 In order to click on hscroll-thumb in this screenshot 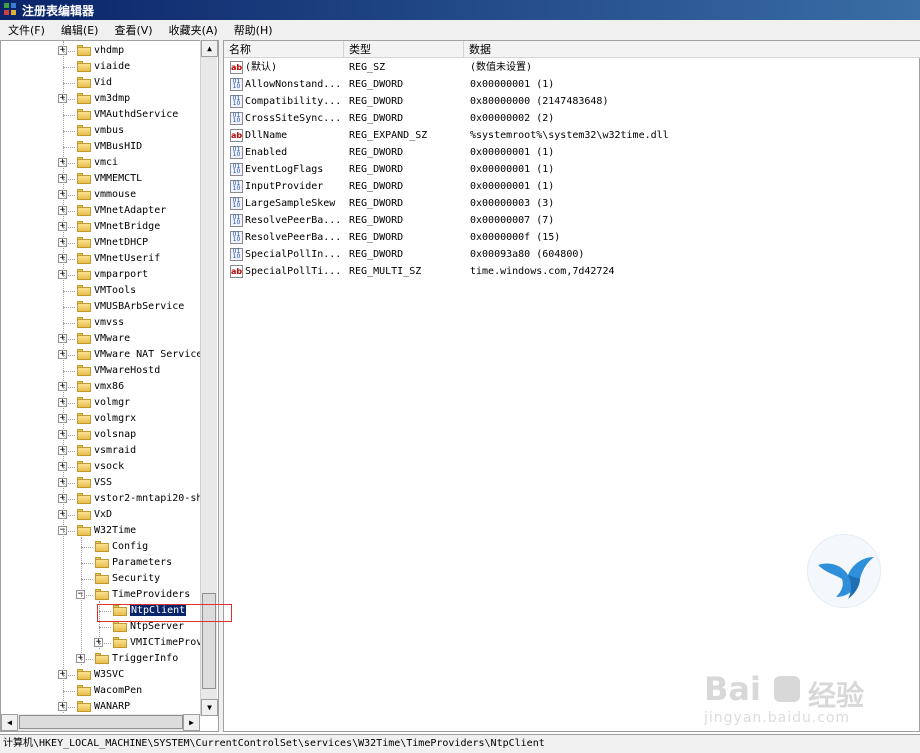, I will do `click(101, 722)`.